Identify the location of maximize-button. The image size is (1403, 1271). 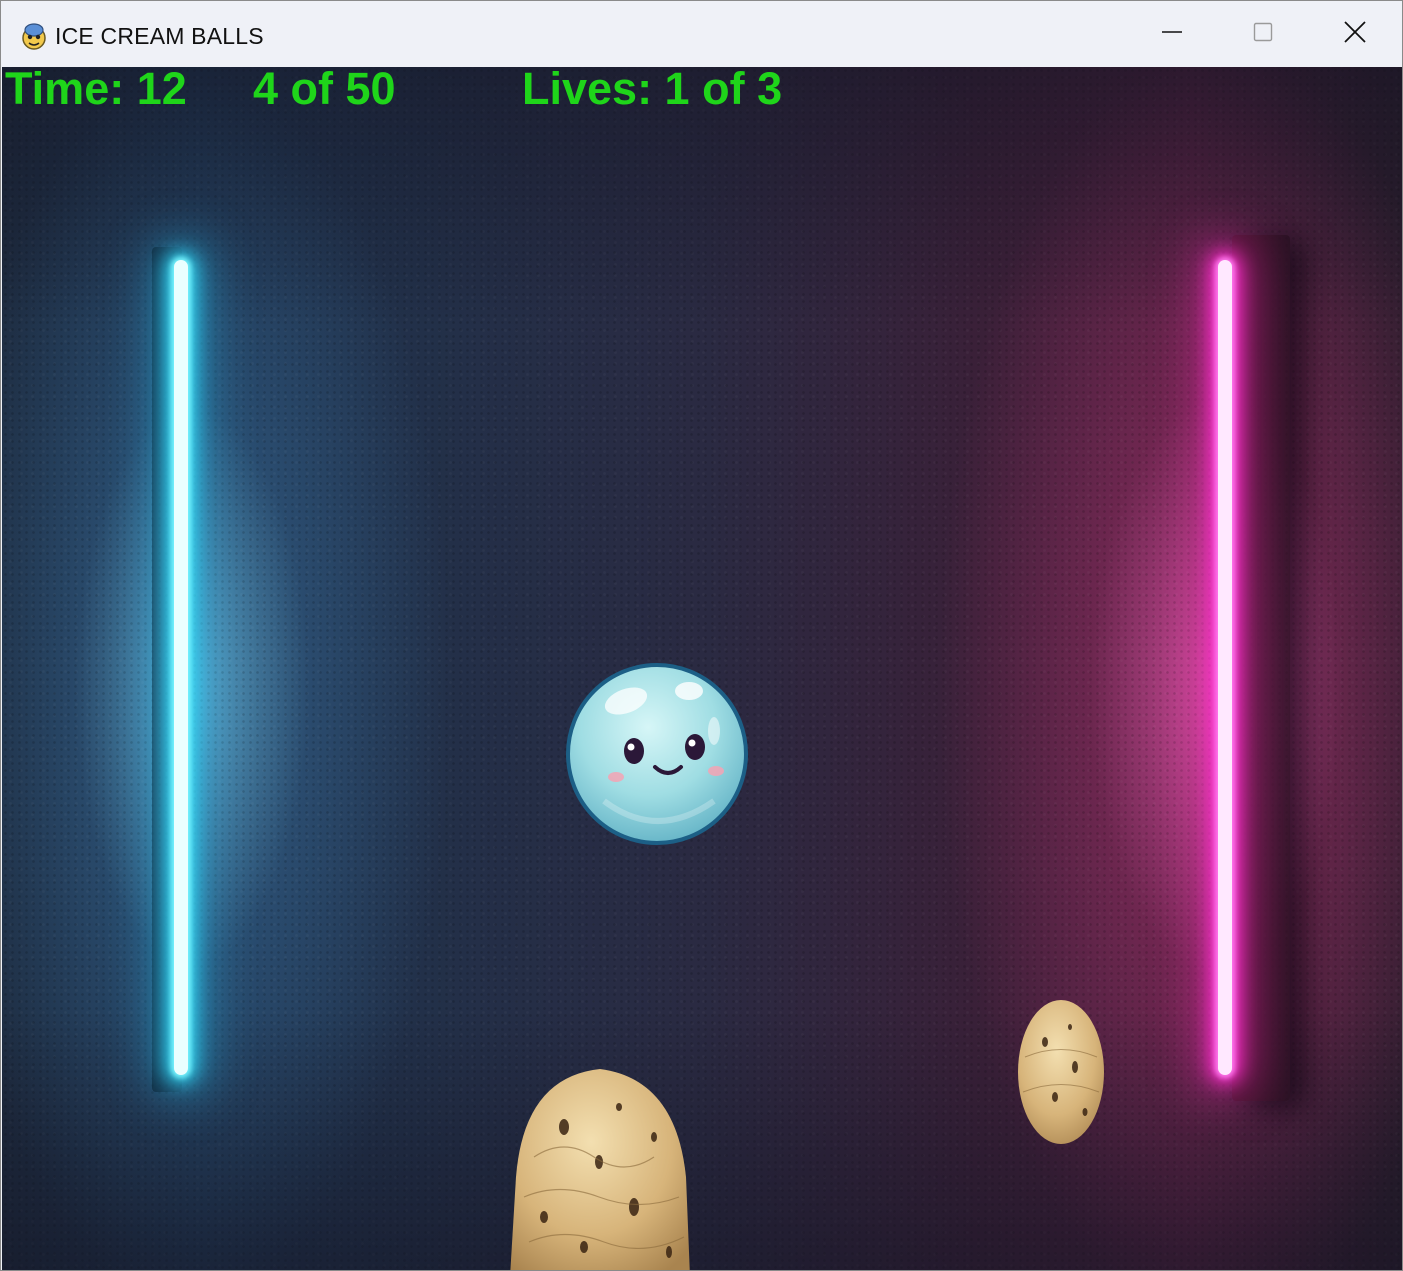
(1263, 34).